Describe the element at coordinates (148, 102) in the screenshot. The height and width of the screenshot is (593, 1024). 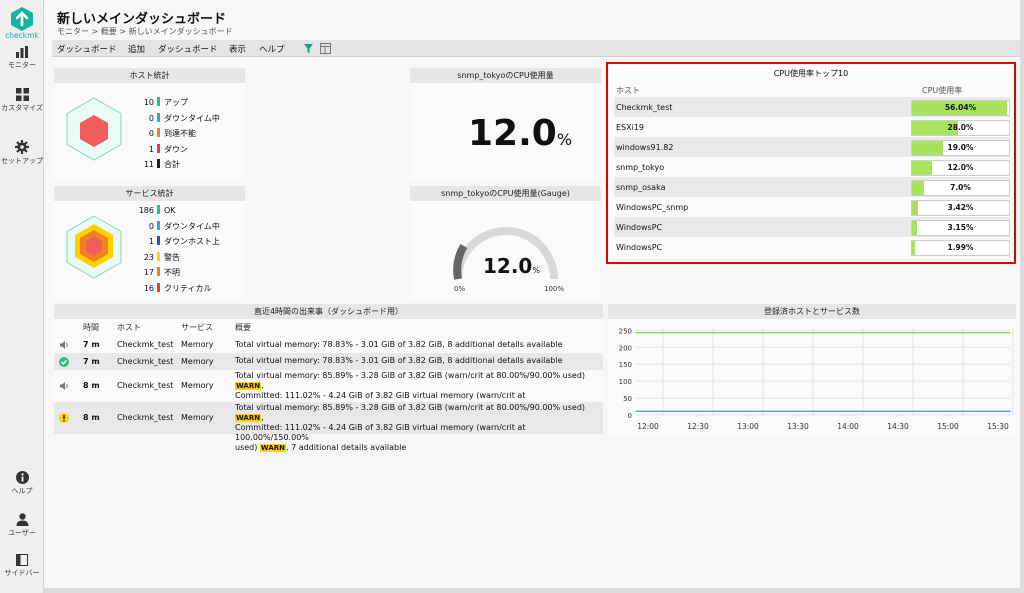
I see `stat-count: 10` at that location.